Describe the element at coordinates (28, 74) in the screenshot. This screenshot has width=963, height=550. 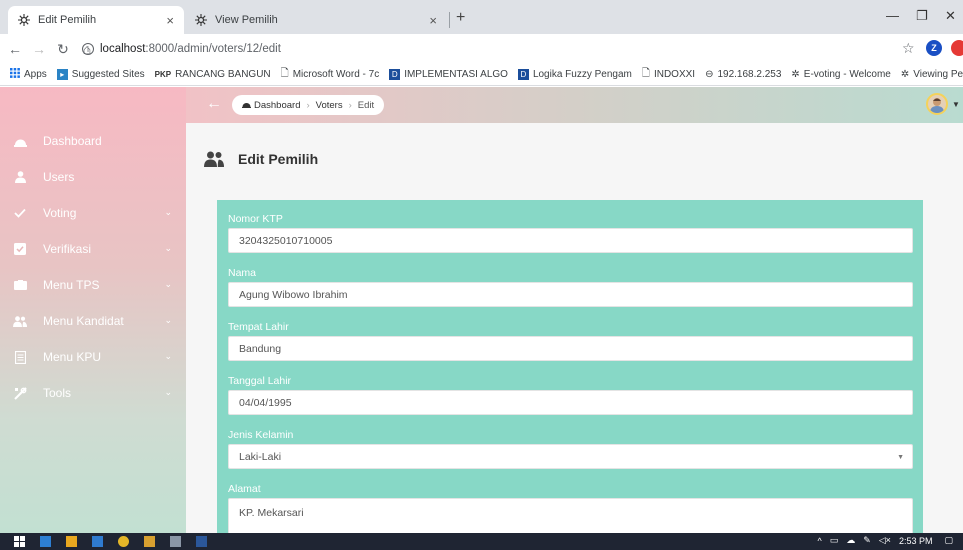
I see `bookmark-apps: Apps` at that location.